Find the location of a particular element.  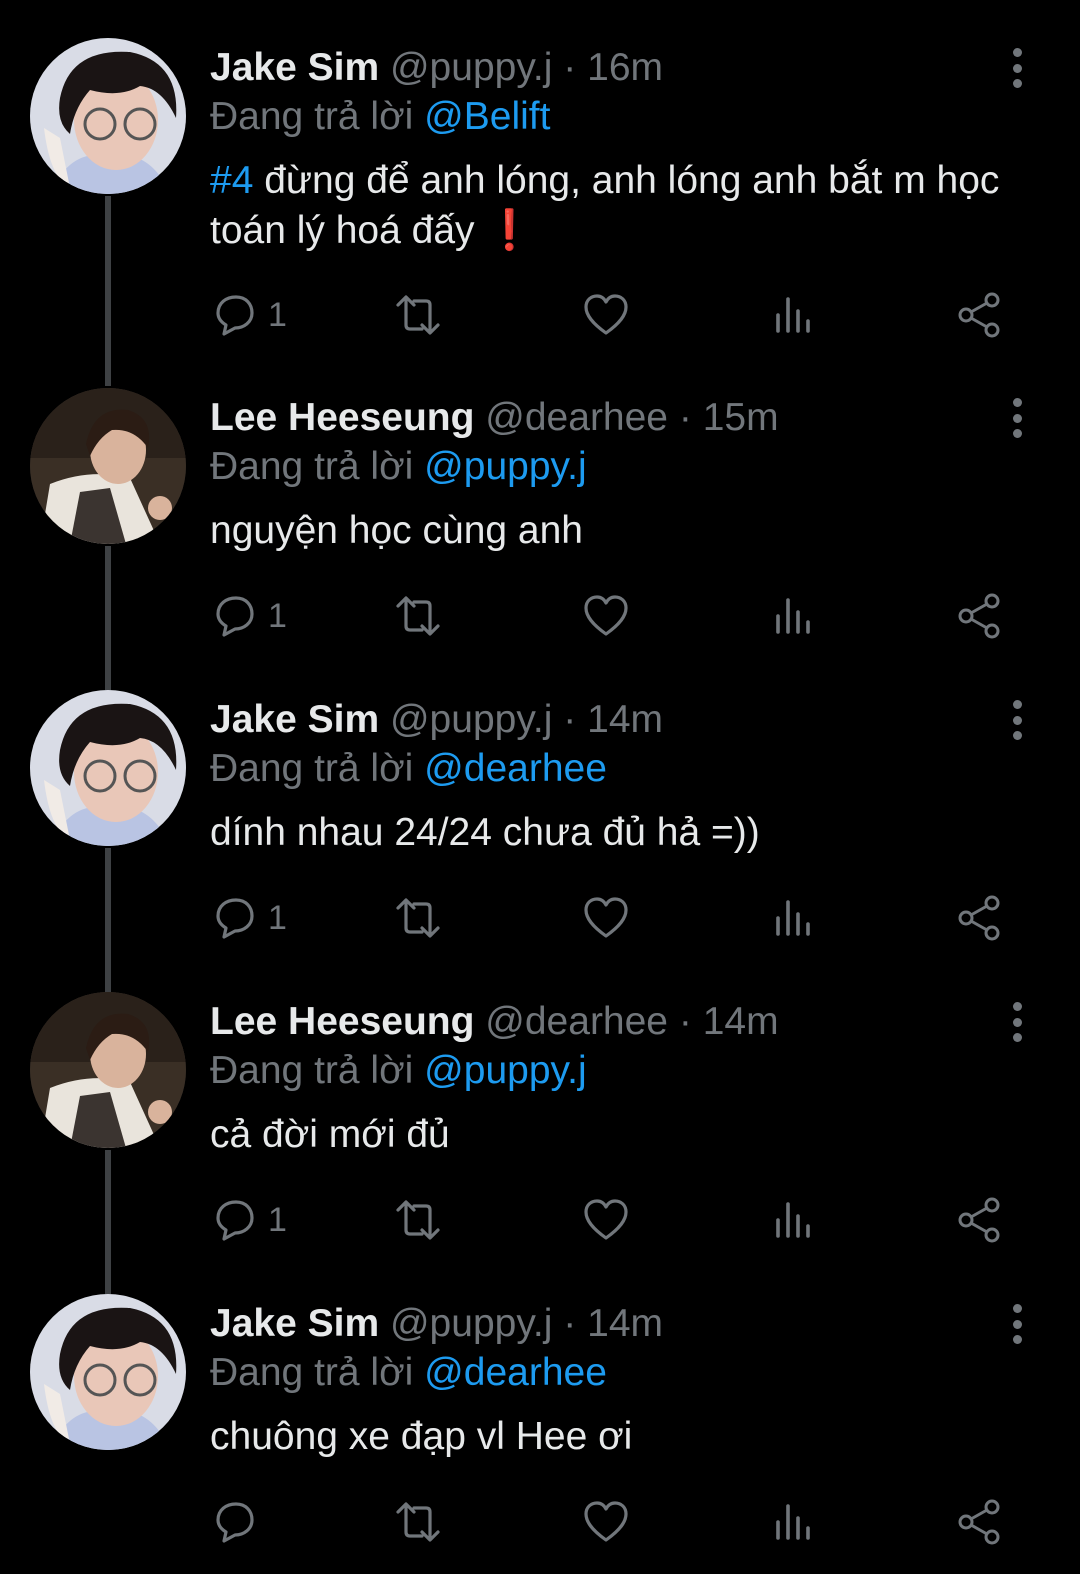

tweet-header: Lee Heeseung @dearhee · 14m is located at coordinates (625, 1022).